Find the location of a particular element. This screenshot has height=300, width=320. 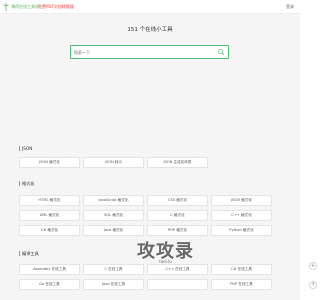

tool-button: CSS 格式化 is located at coordinates (177, 200).